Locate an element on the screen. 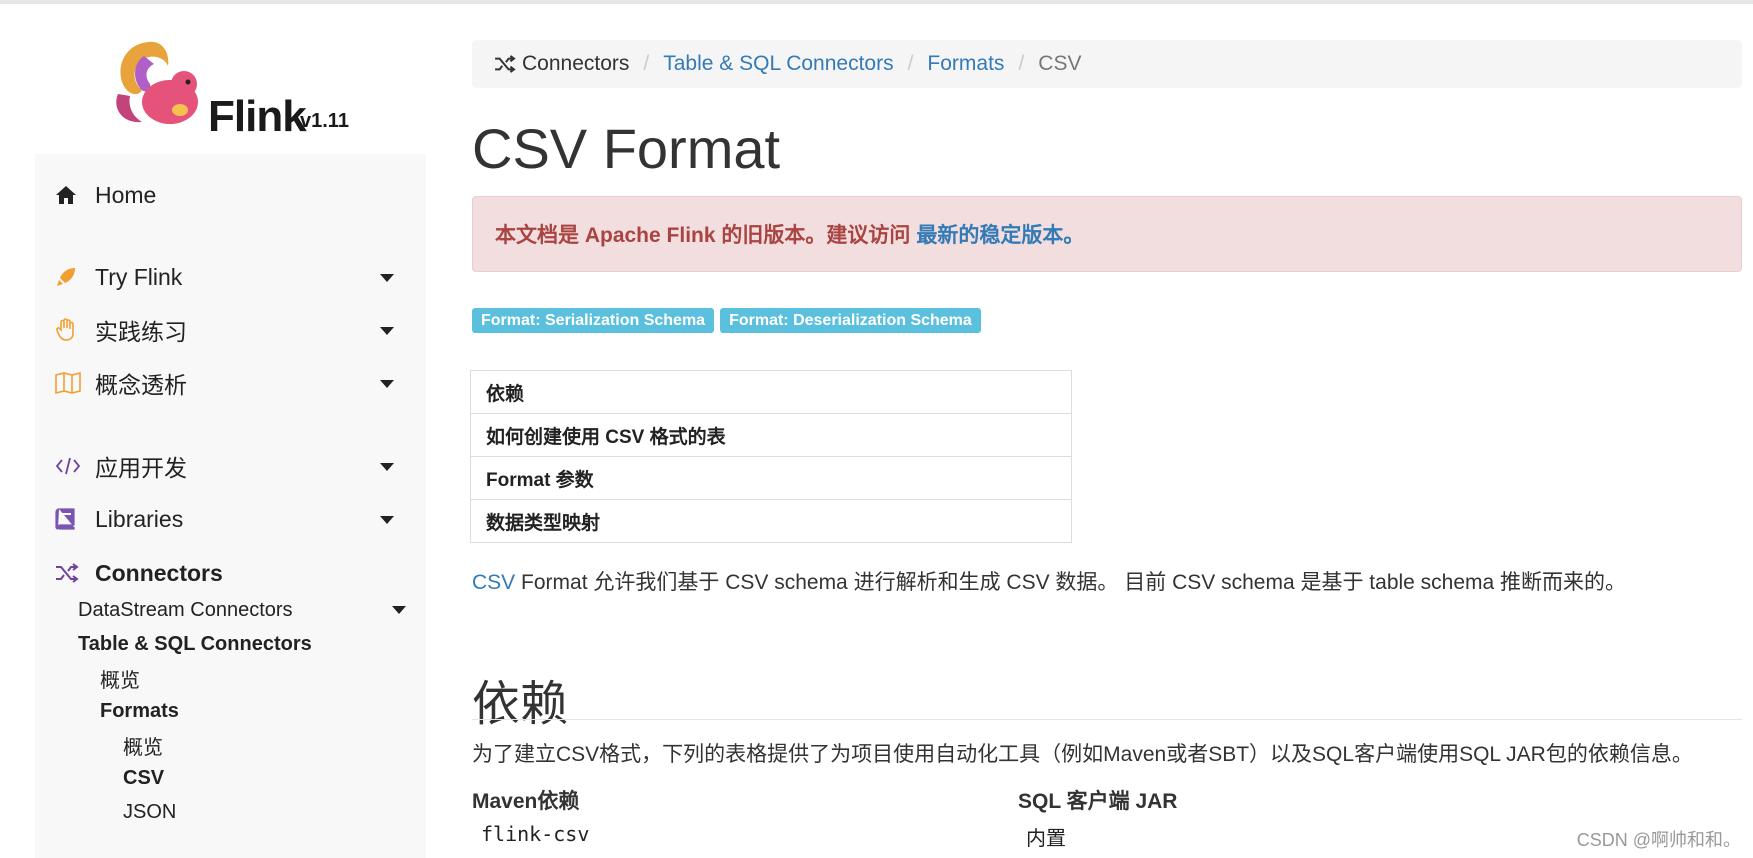 This screenshot has height=858, width=1753. sidebar-item-json: JSON is located at coordinates (293, 812).